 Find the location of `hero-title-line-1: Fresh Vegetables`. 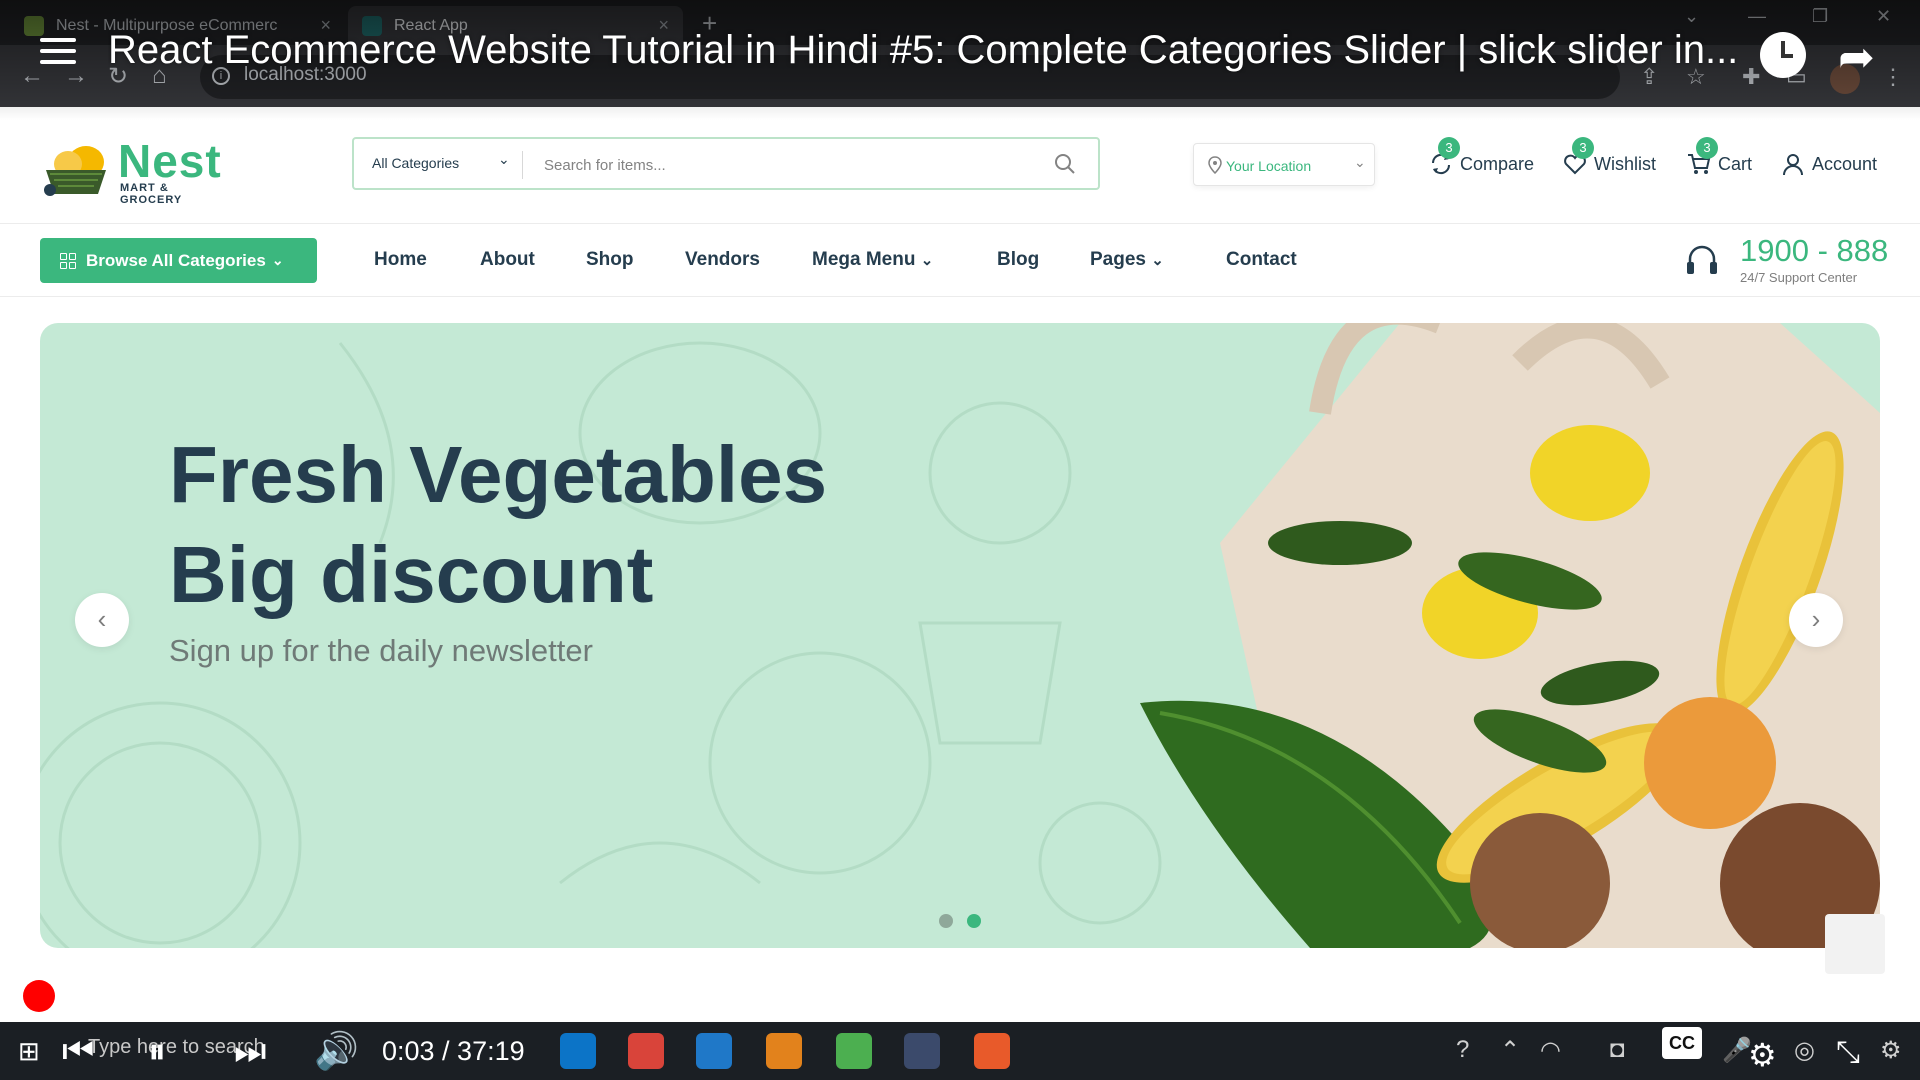

hero-title-line-1: Fresh Vegetables is located at coordinates (498, 474).